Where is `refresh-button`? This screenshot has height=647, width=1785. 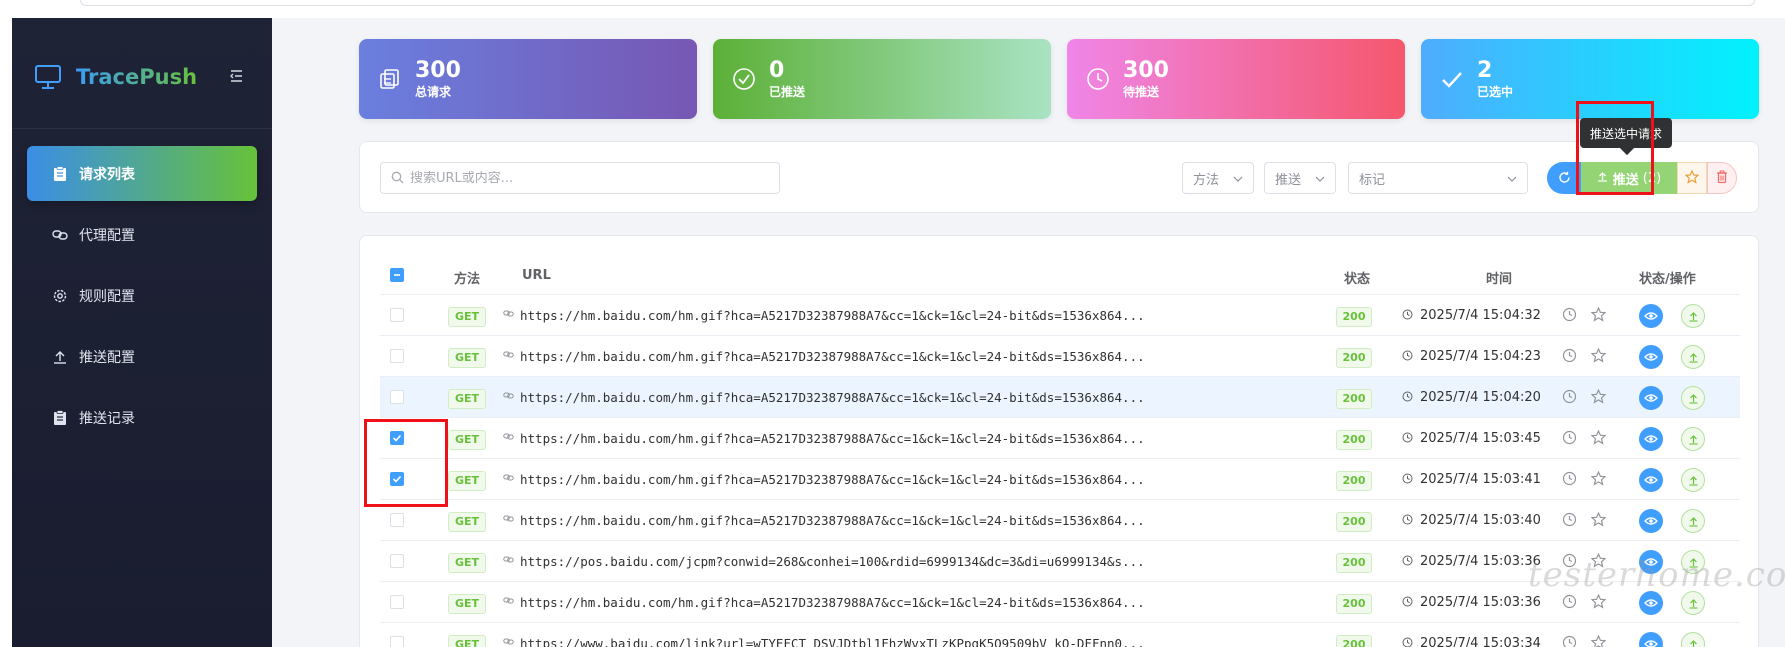 refresh-button is located at coordinates (1564, 178).